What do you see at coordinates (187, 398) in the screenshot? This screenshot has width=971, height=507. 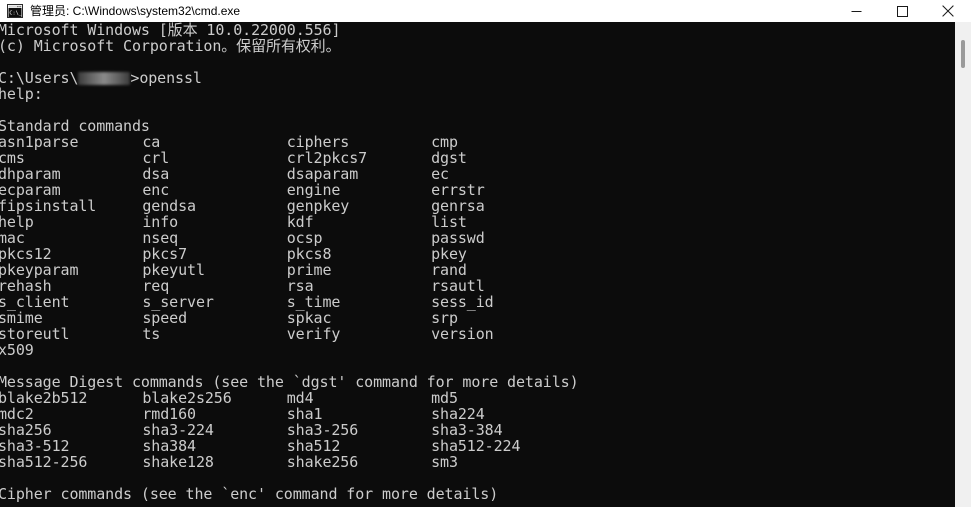 I see `console-command: blake2s256` at bounding box center [187, 398].